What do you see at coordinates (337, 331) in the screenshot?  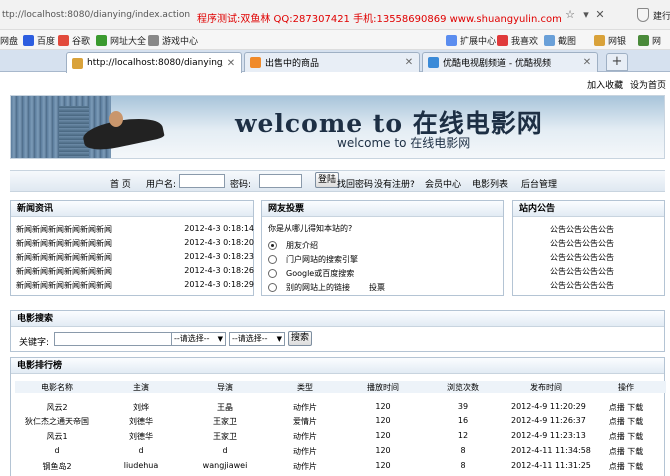 I see `search-panel: 电影搜索 关键字: --请选择-- ▼ --请选择-- ▼ 搜索` at bounding box center [337, 331].